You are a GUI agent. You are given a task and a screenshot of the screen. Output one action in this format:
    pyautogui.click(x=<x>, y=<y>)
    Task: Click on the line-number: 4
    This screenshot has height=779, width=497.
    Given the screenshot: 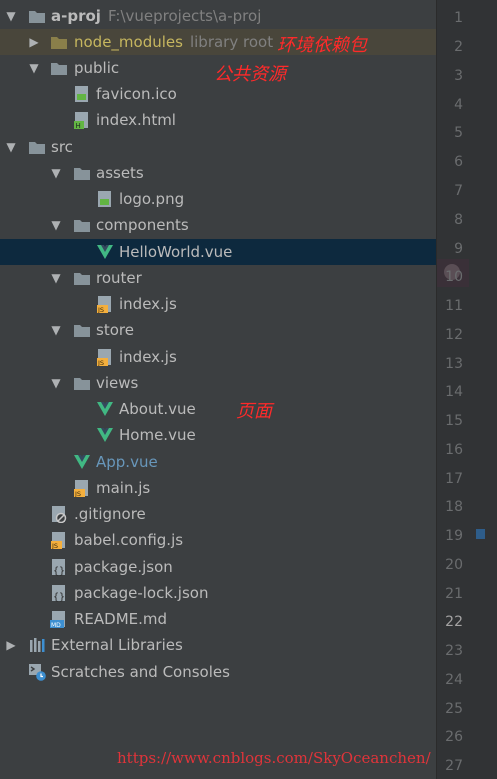 What is the action you would take?
    pyautogui.click(x=458, y=105)
    